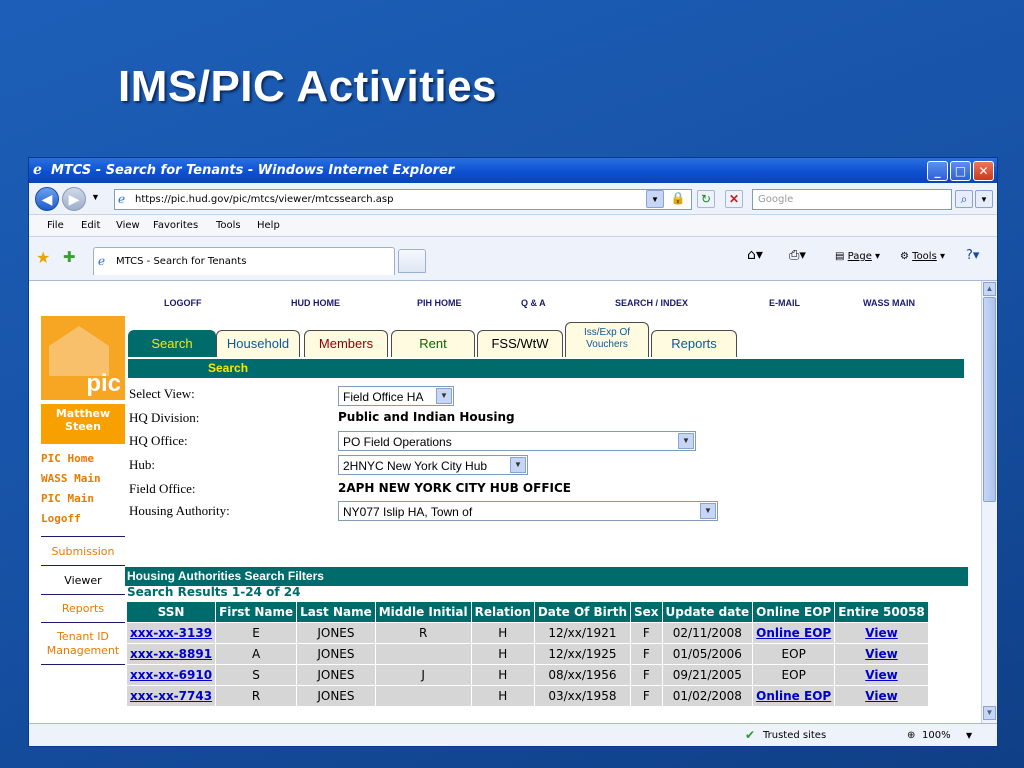  What do you see at coordinates (707, 654) in the screenshot?
I see `table-cell: 01/05/2006` at bounding box center [707, 654].